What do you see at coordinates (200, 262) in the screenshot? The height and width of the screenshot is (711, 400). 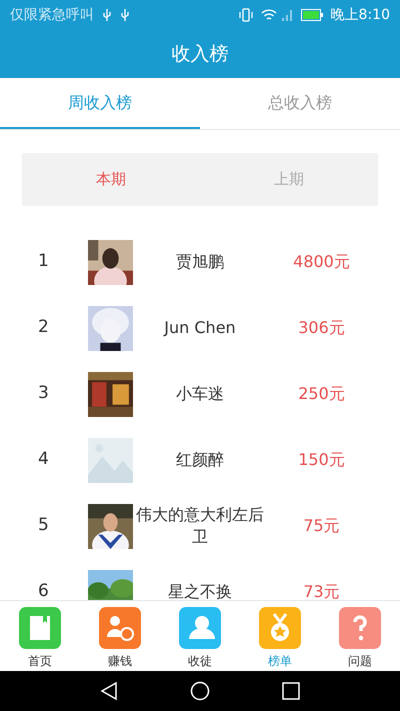 I see `user-name: 贾旭鹏` at bounding box center [200, 262].